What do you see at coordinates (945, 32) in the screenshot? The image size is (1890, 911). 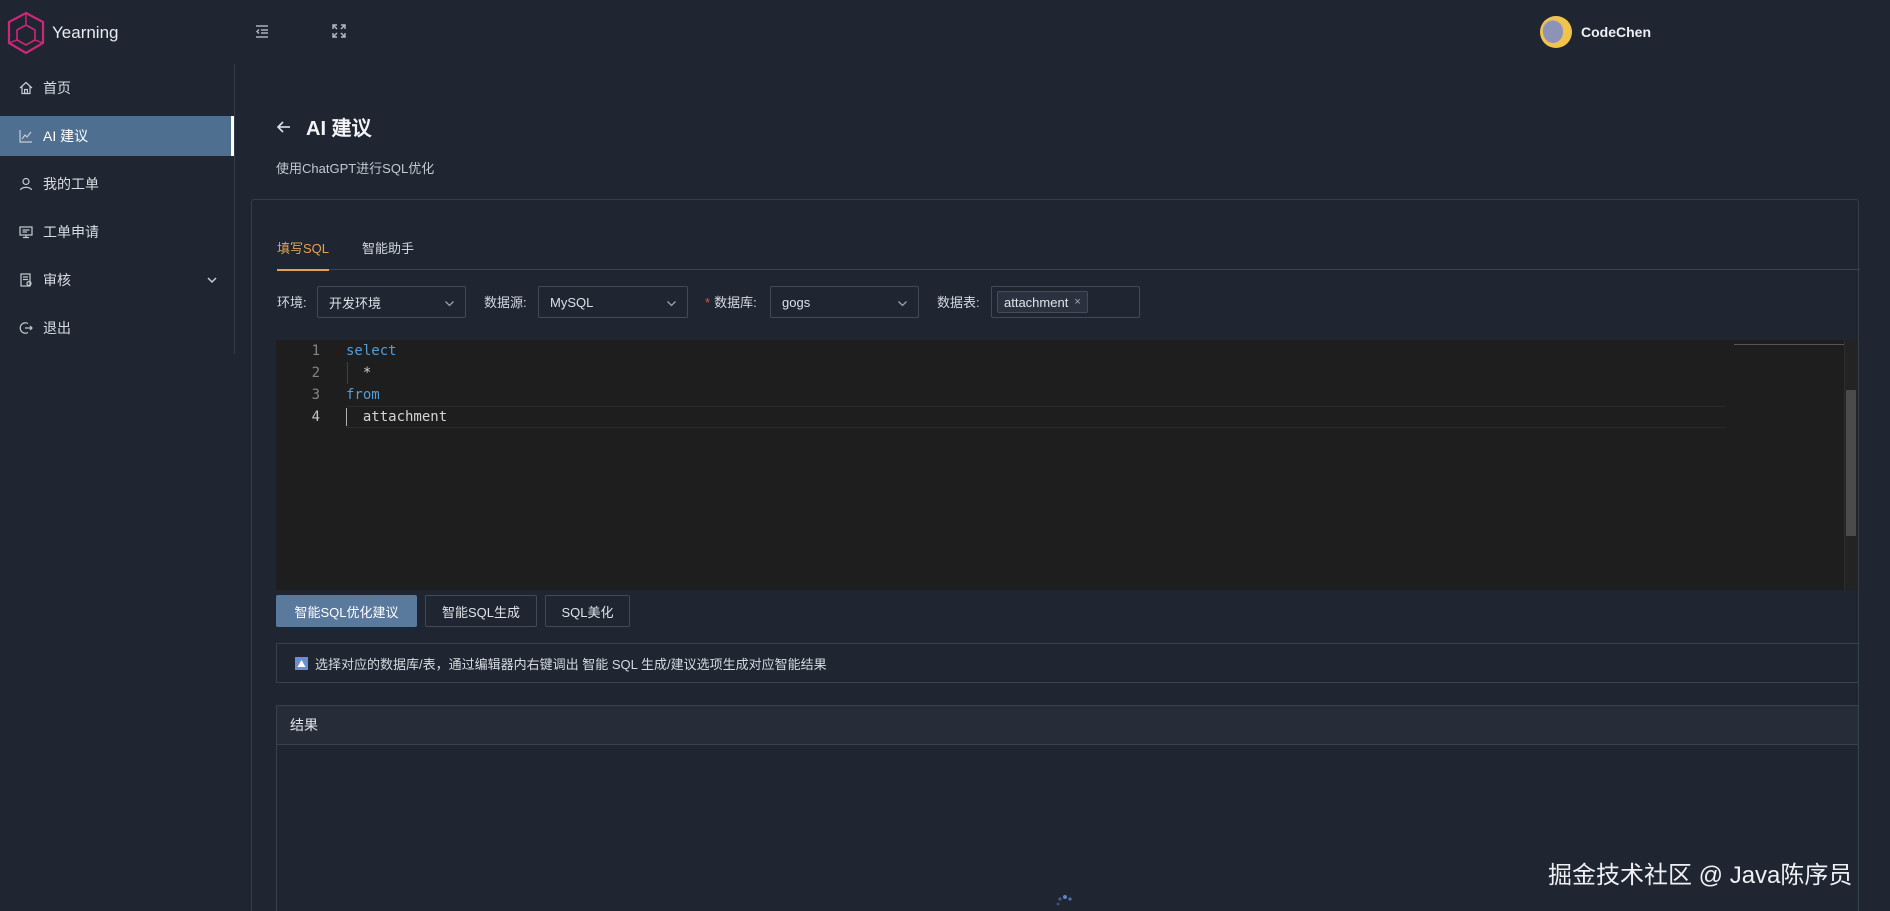 I see `top-bar: Yearning CodeChen` at bounding box center [945, 32].